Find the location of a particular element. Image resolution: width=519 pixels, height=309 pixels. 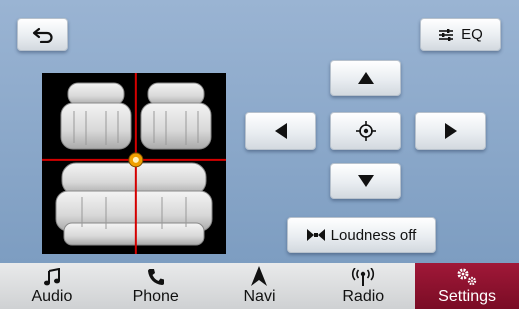

front-left-seat is located at coordinates (96, 116).